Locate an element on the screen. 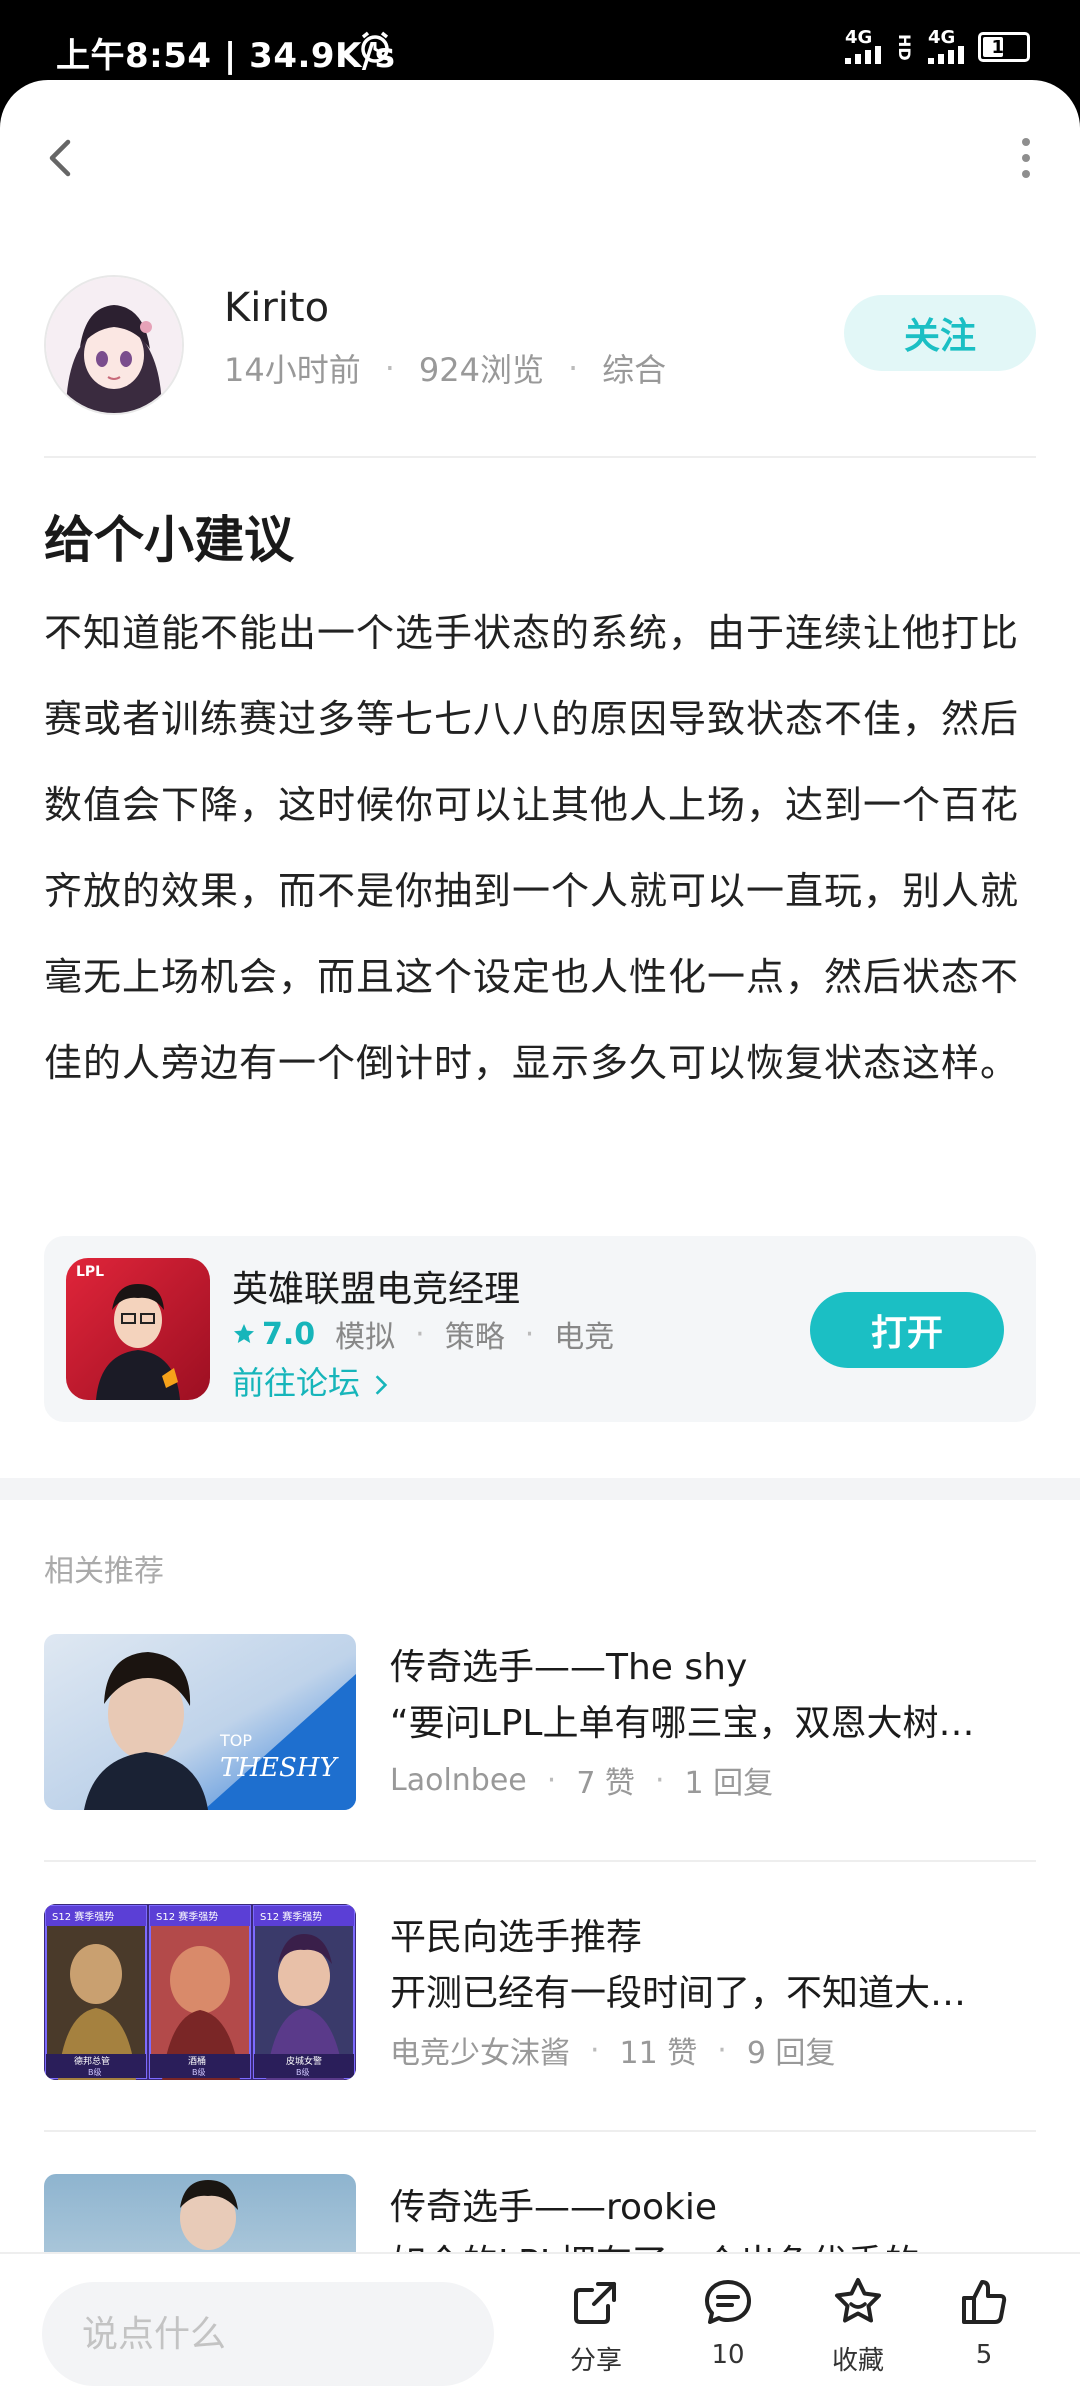  like-count: 5 is located at coordinates (984, 2355).